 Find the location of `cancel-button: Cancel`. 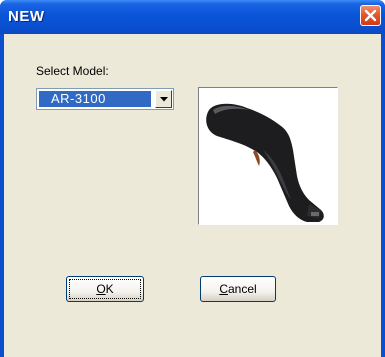

cancel-button: Cancel is located at coordinates (238, 289).